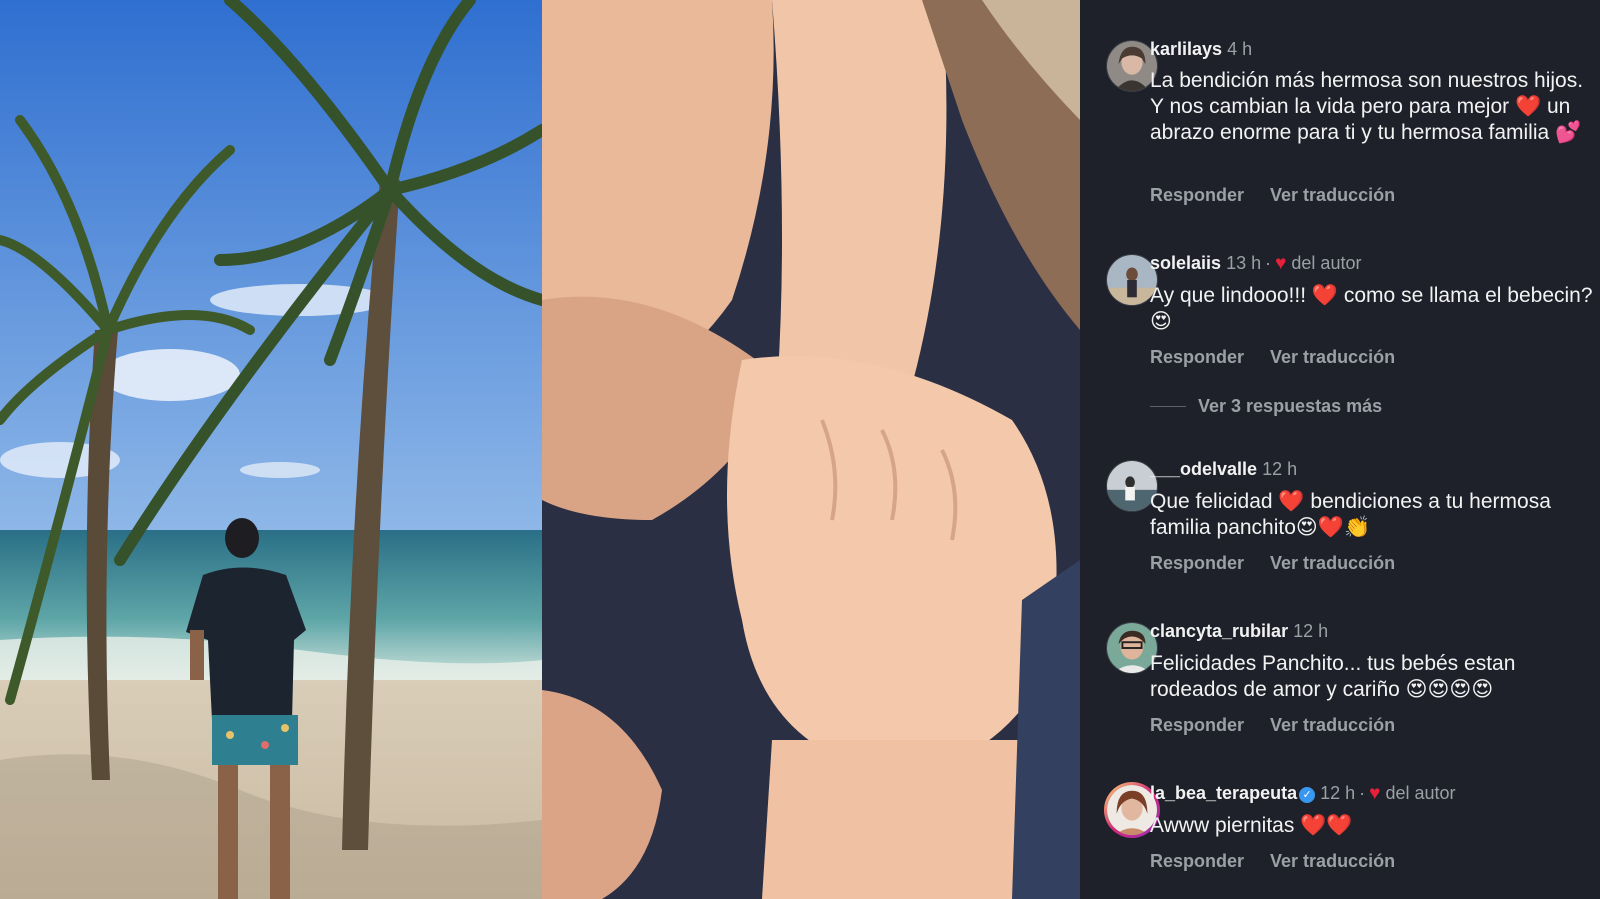  Describe the element at coordinates (1185, 263) in the screenshot. I see `comment-username: solelaiis` at that location.